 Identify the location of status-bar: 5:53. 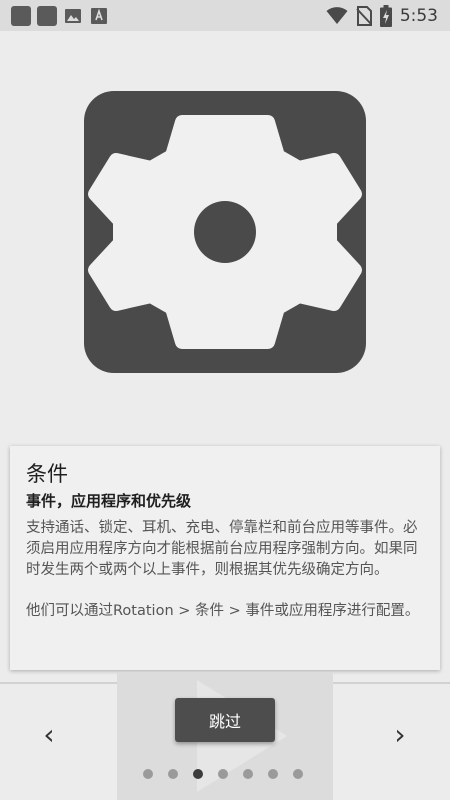
(225, 15).